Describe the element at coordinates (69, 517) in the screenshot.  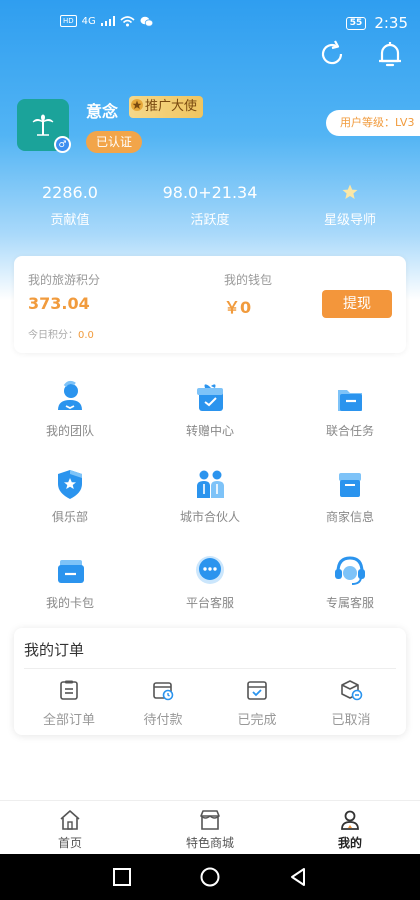
I see `grid-item-label: 俱乐部` at that location.